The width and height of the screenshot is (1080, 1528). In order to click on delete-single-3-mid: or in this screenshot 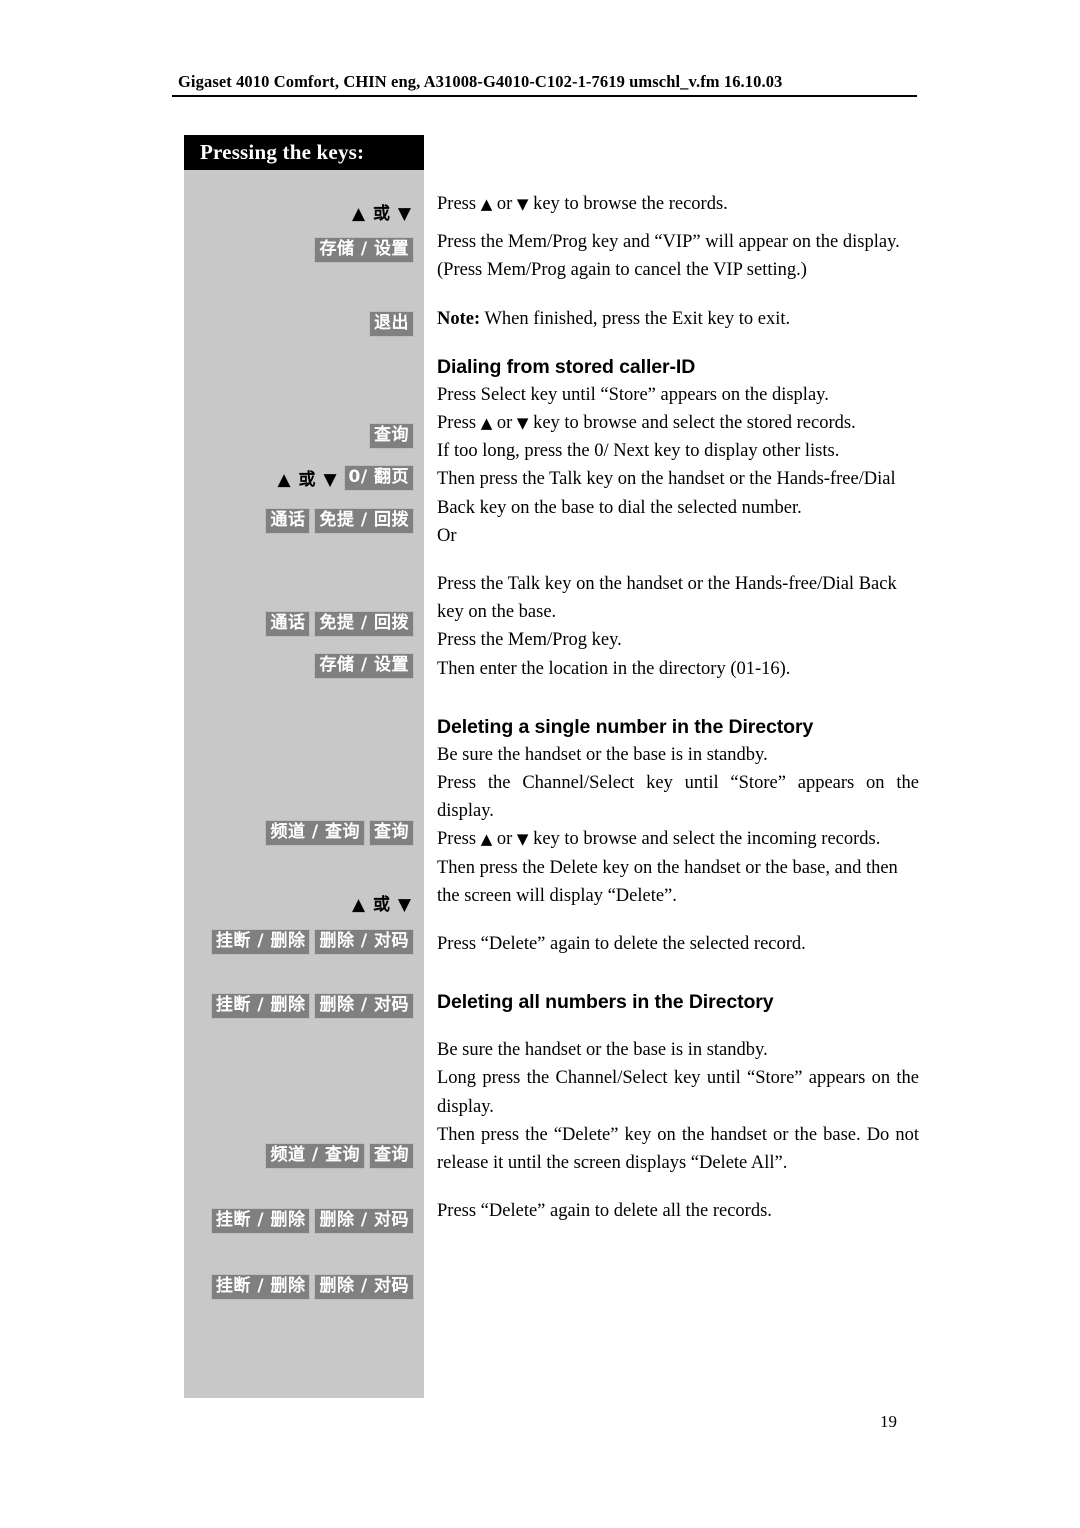, I will do `click(504, 839)`.